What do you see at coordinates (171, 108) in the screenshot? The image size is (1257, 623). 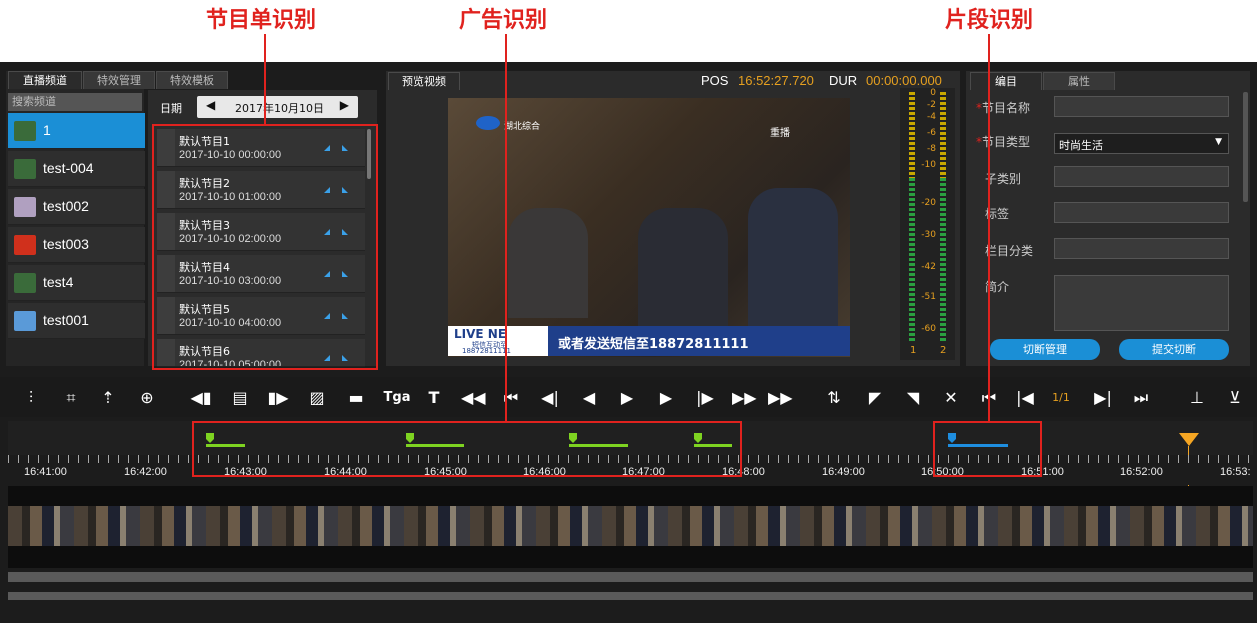 I see `date-label: 日期` at bounding box center [171, 108].